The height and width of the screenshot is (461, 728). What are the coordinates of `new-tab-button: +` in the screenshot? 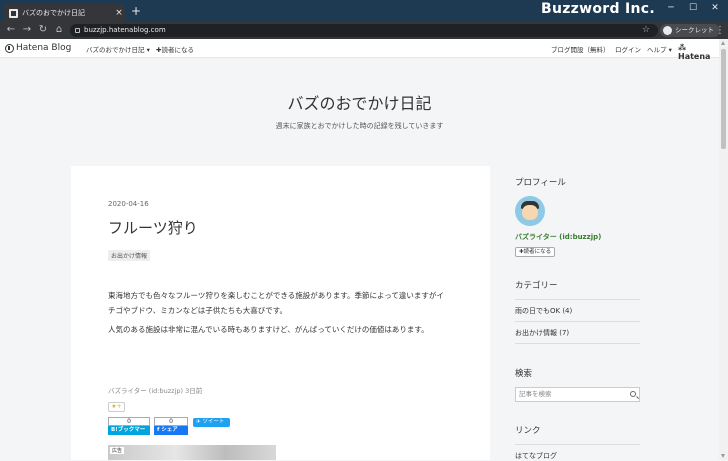 It's located at (136, 12).